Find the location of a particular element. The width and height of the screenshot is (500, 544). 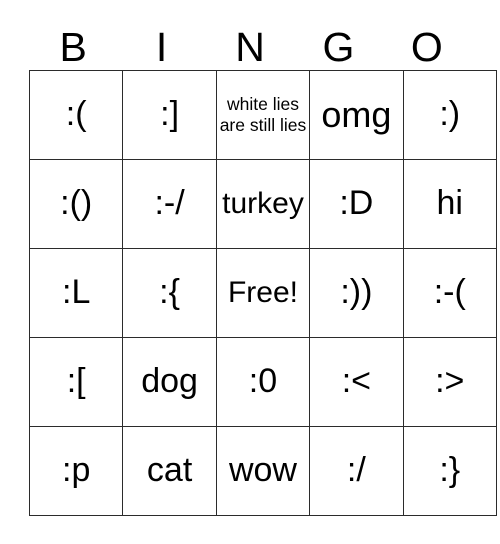

bingo-cell-text: cat is located at coordinates (169, 470).